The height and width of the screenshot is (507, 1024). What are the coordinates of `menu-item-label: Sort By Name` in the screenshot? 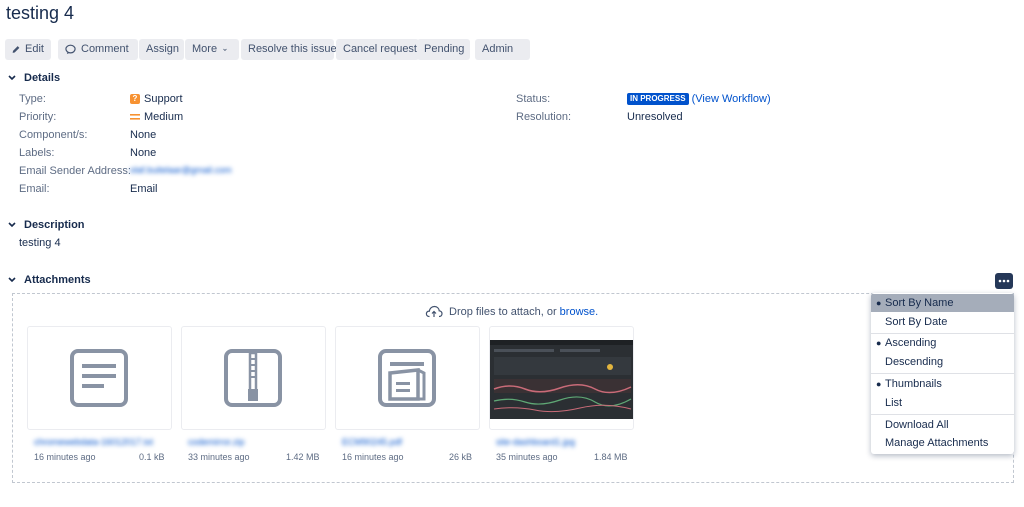 It's located at (919, 303).